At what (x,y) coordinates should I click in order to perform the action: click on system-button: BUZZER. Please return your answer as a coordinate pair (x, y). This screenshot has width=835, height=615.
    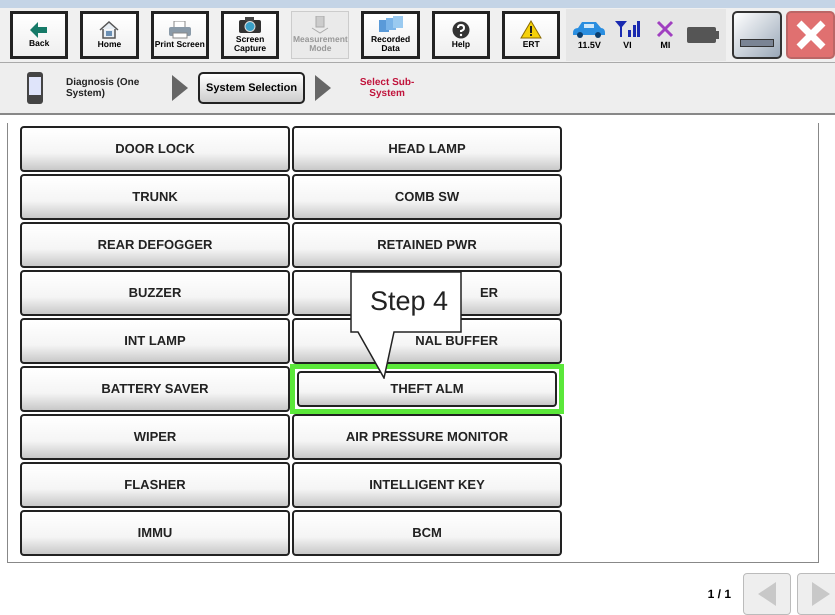
    Looking at the image, I should click on (155, 293).